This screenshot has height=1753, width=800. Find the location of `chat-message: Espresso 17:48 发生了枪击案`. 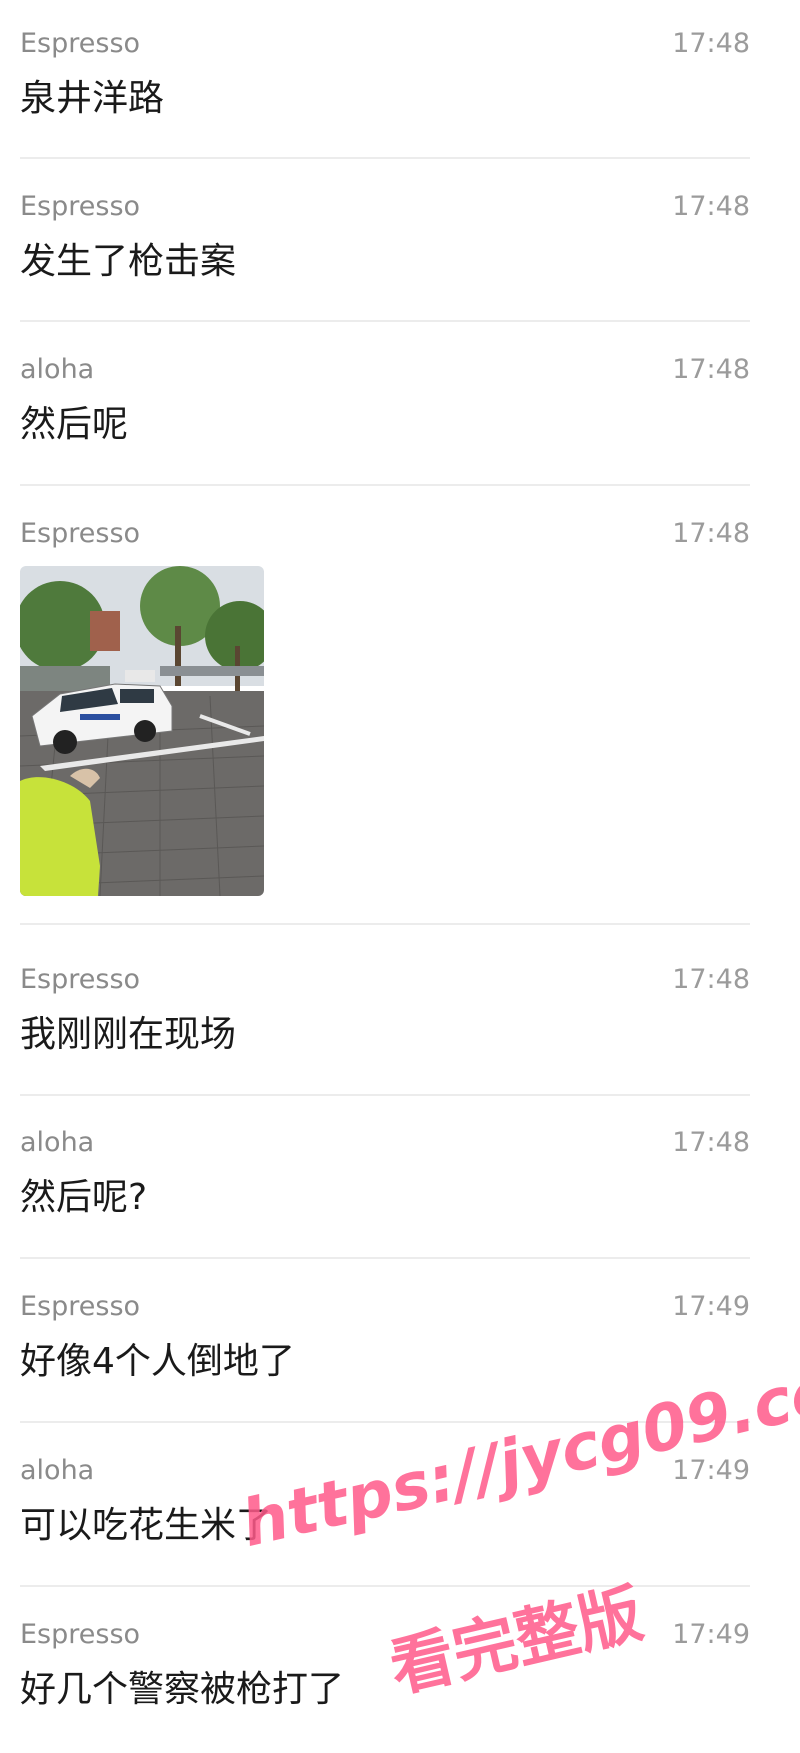

chat-message: Espresso 17:48 发生了枪击案 is located at coordinates (385, 257).